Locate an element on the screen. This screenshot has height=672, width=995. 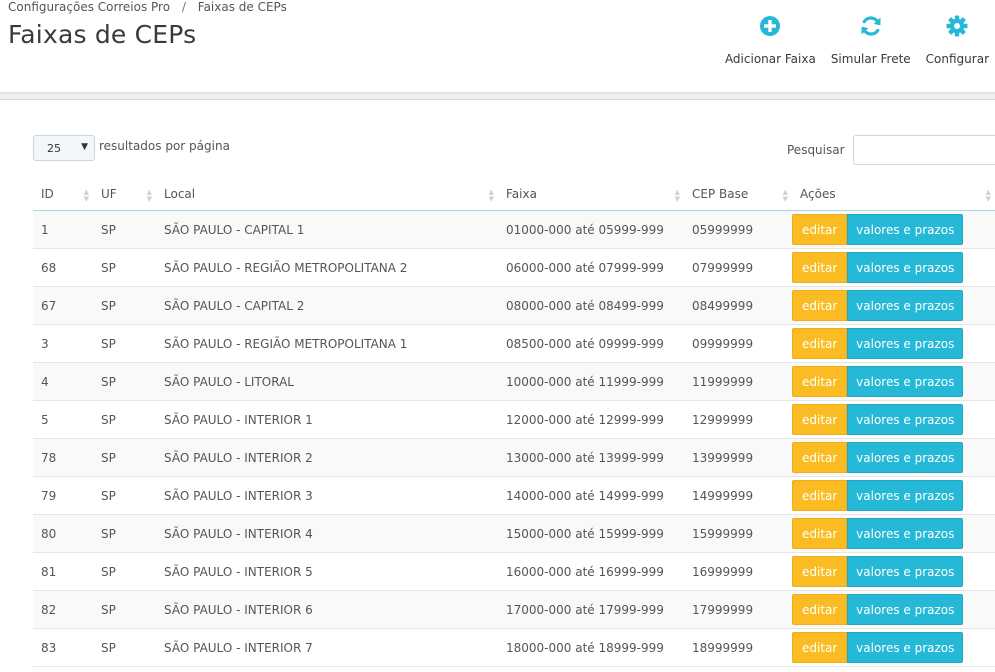
search-input is located at coordinates (923, 150).